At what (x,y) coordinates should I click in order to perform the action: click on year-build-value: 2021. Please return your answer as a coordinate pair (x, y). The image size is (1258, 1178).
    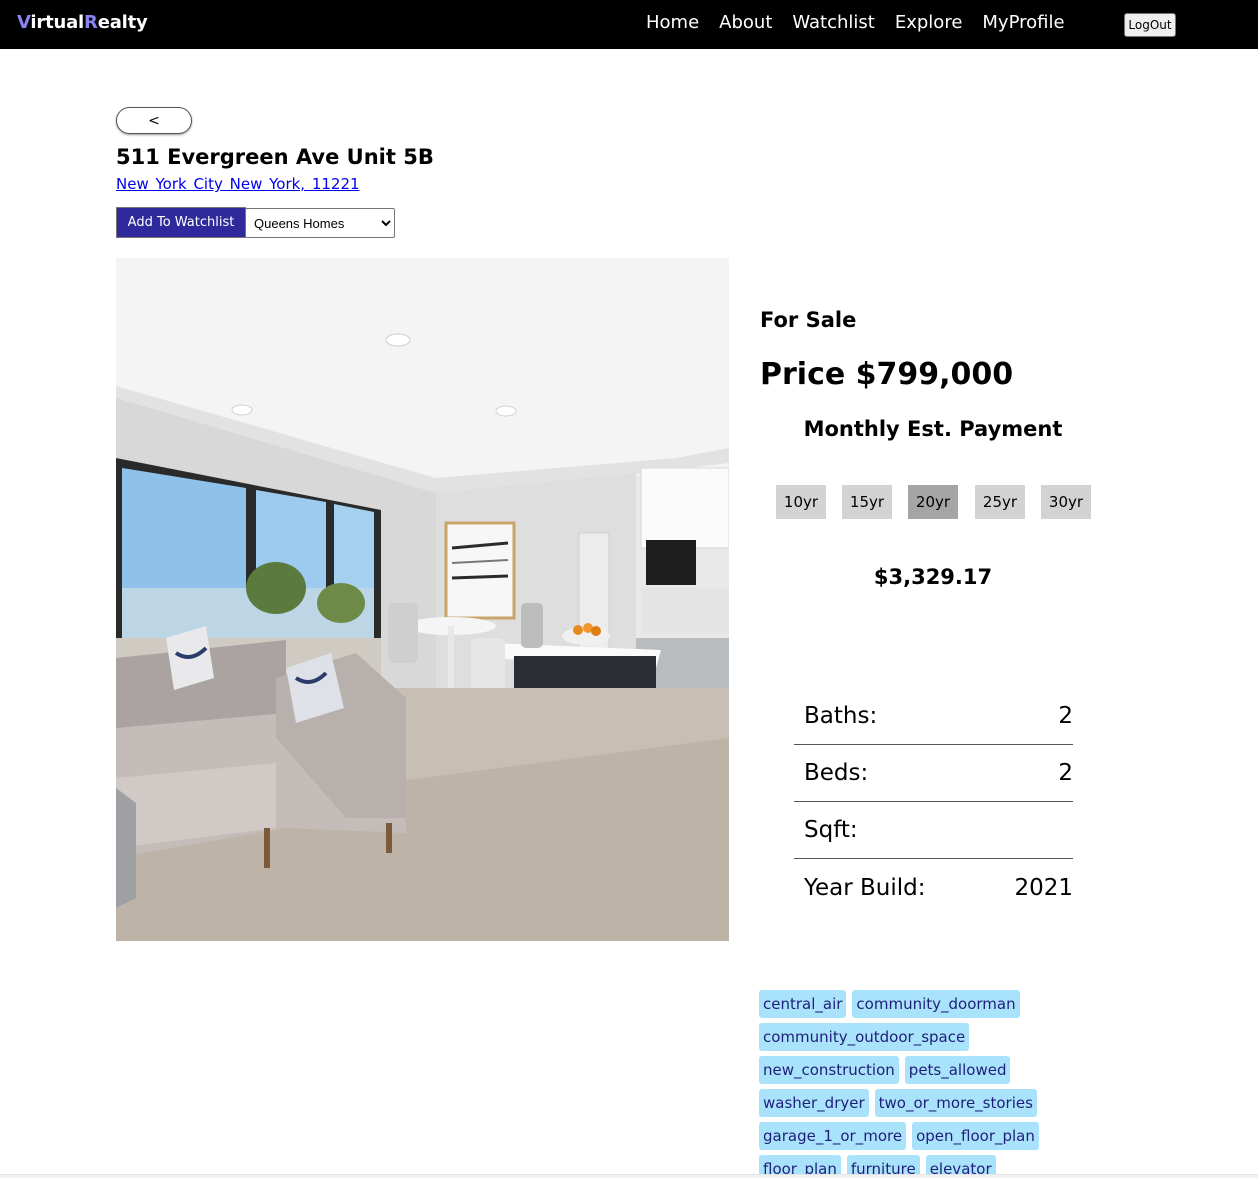
    Looking at the image, I should click on (1043, 887).